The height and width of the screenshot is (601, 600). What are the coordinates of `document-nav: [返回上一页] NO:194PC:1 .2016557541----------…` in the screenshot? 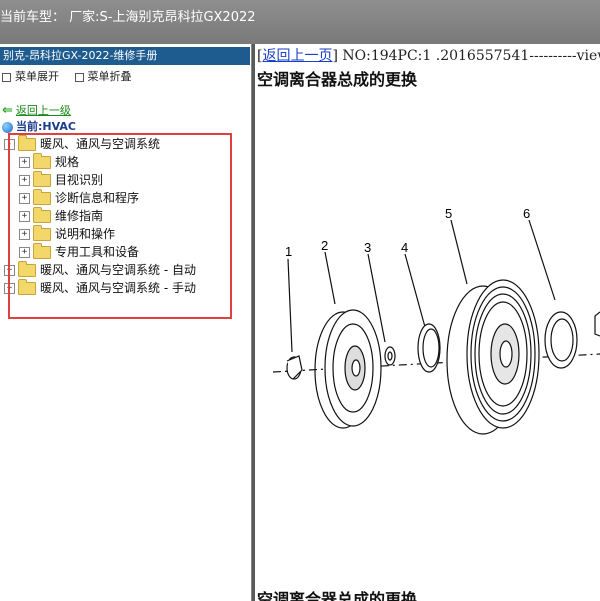 It's located at (428, 55).